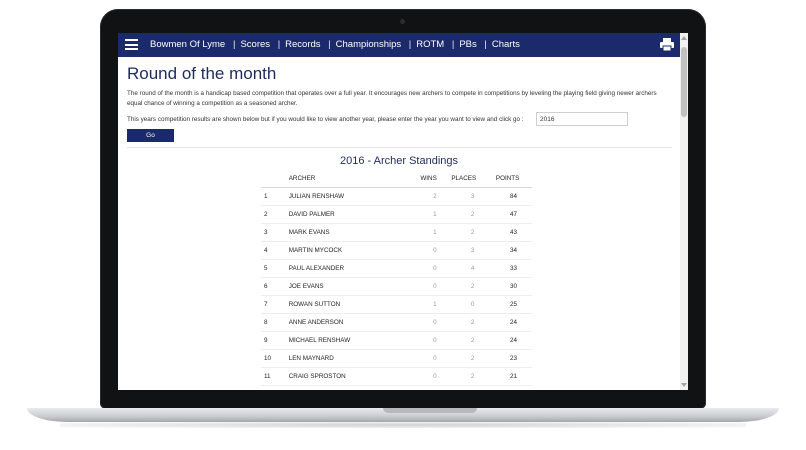 This screenshot has height=450, width=806. What do you see at coordinates (513, 358) in the screenshot?
I see `cell-points: 23` at bounding box center [513, 358].